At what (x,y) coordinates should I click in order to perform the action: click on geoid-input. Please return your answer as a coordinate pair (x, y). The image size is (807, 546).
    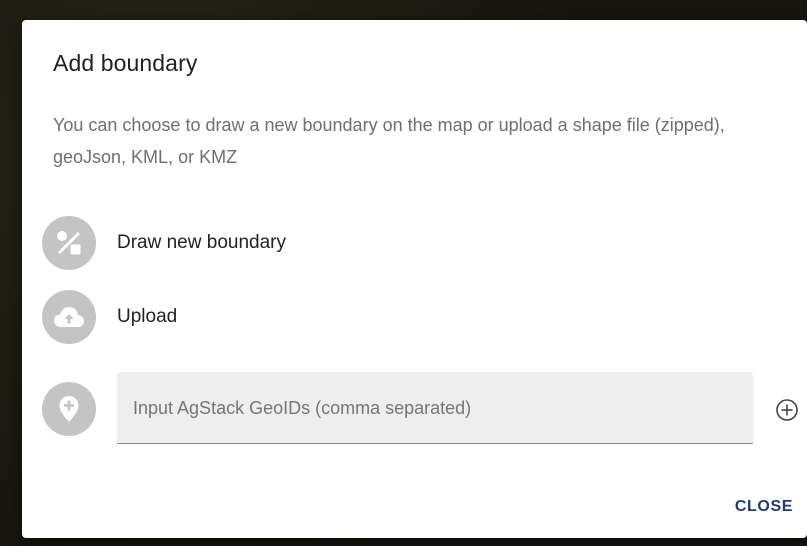
    Looking at the image, I should click on (433, 408).